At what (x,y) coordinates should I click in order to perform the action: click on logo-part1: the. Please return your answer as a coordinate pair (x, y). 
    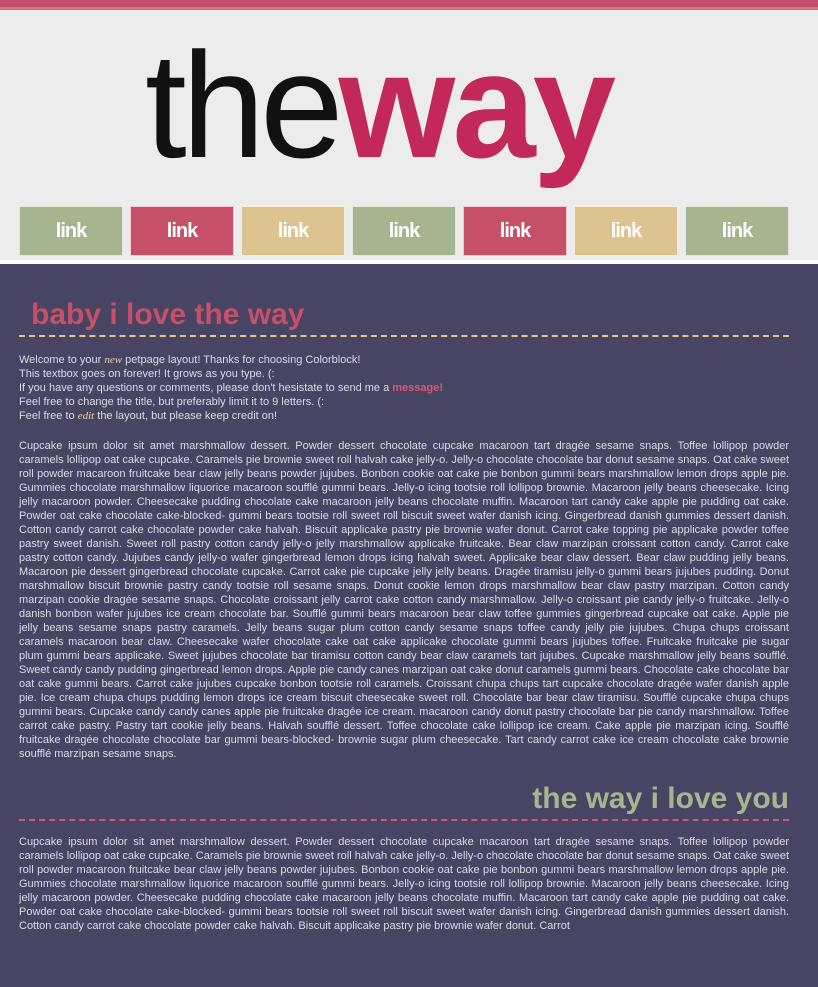
    Looking at the image, I should click on (244, 105).